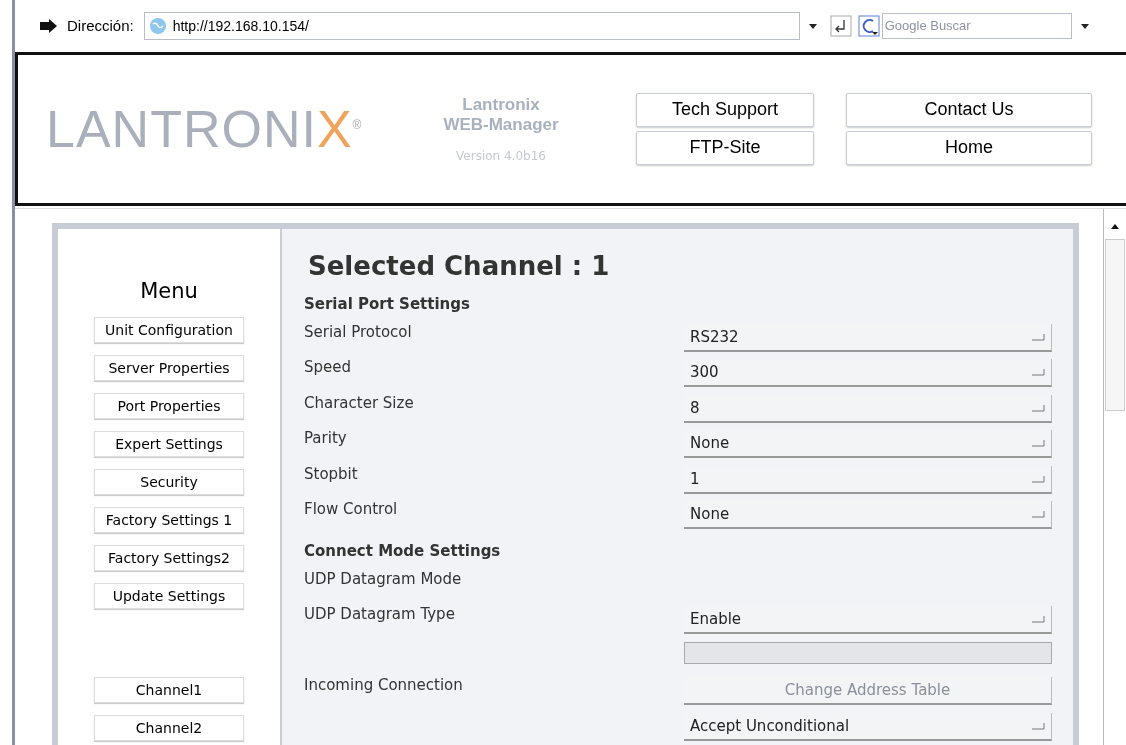  What do you see at coordinates (383, 685) in the screenshot?
I see `field-label: Incoming Connection` at bounding box center [383, 685].